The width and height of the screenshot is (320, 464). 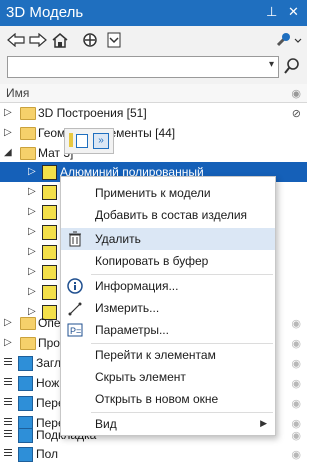 What do you see at coordinates (168, 215) in the screenshot?
I see `menu-item-add-to-assembly: Добавить в состав изделия` at bounding box center [168, 215].